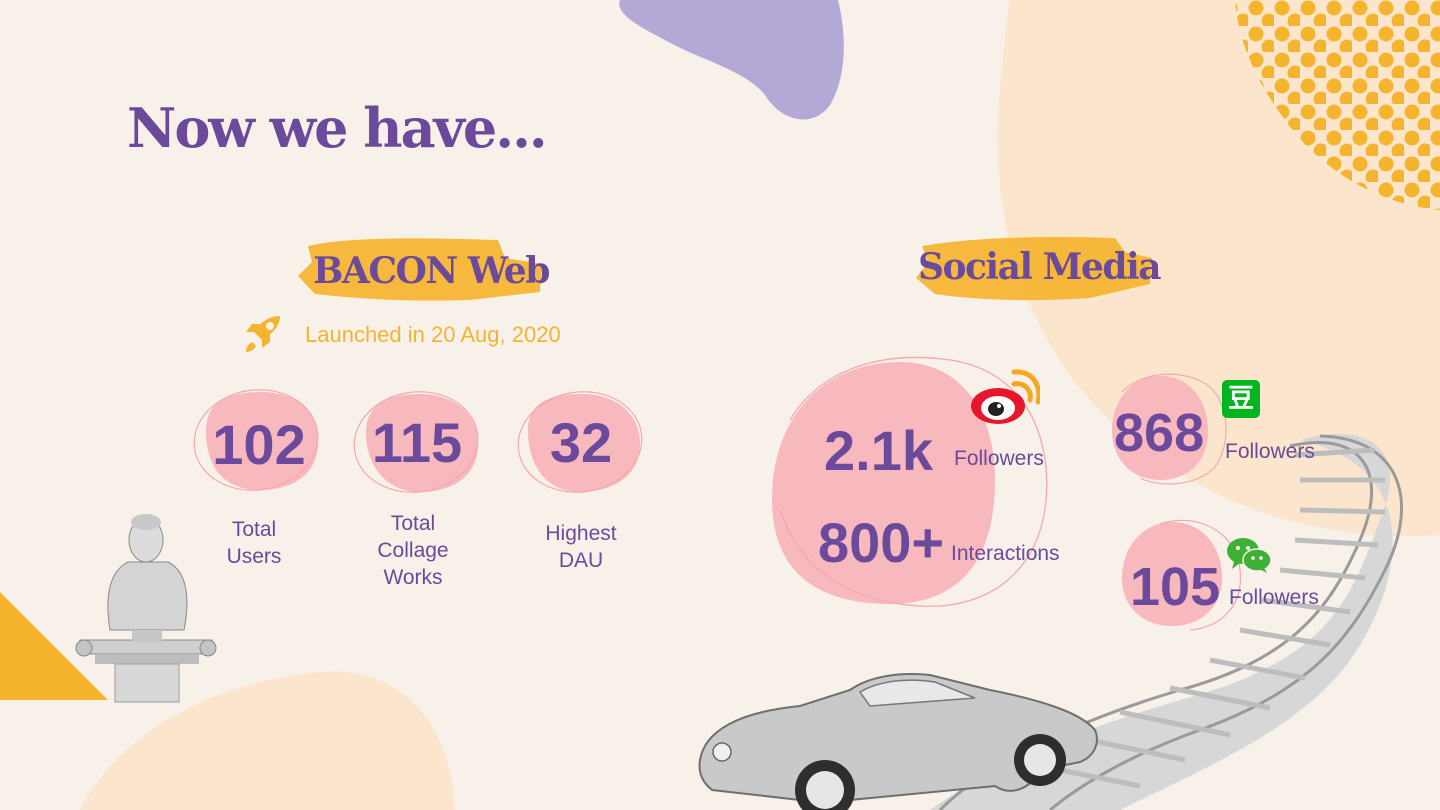  Describe the element at coordinates (881, 542) in the screenshot. I see `weibo-interactions-value: 800+` at that location.